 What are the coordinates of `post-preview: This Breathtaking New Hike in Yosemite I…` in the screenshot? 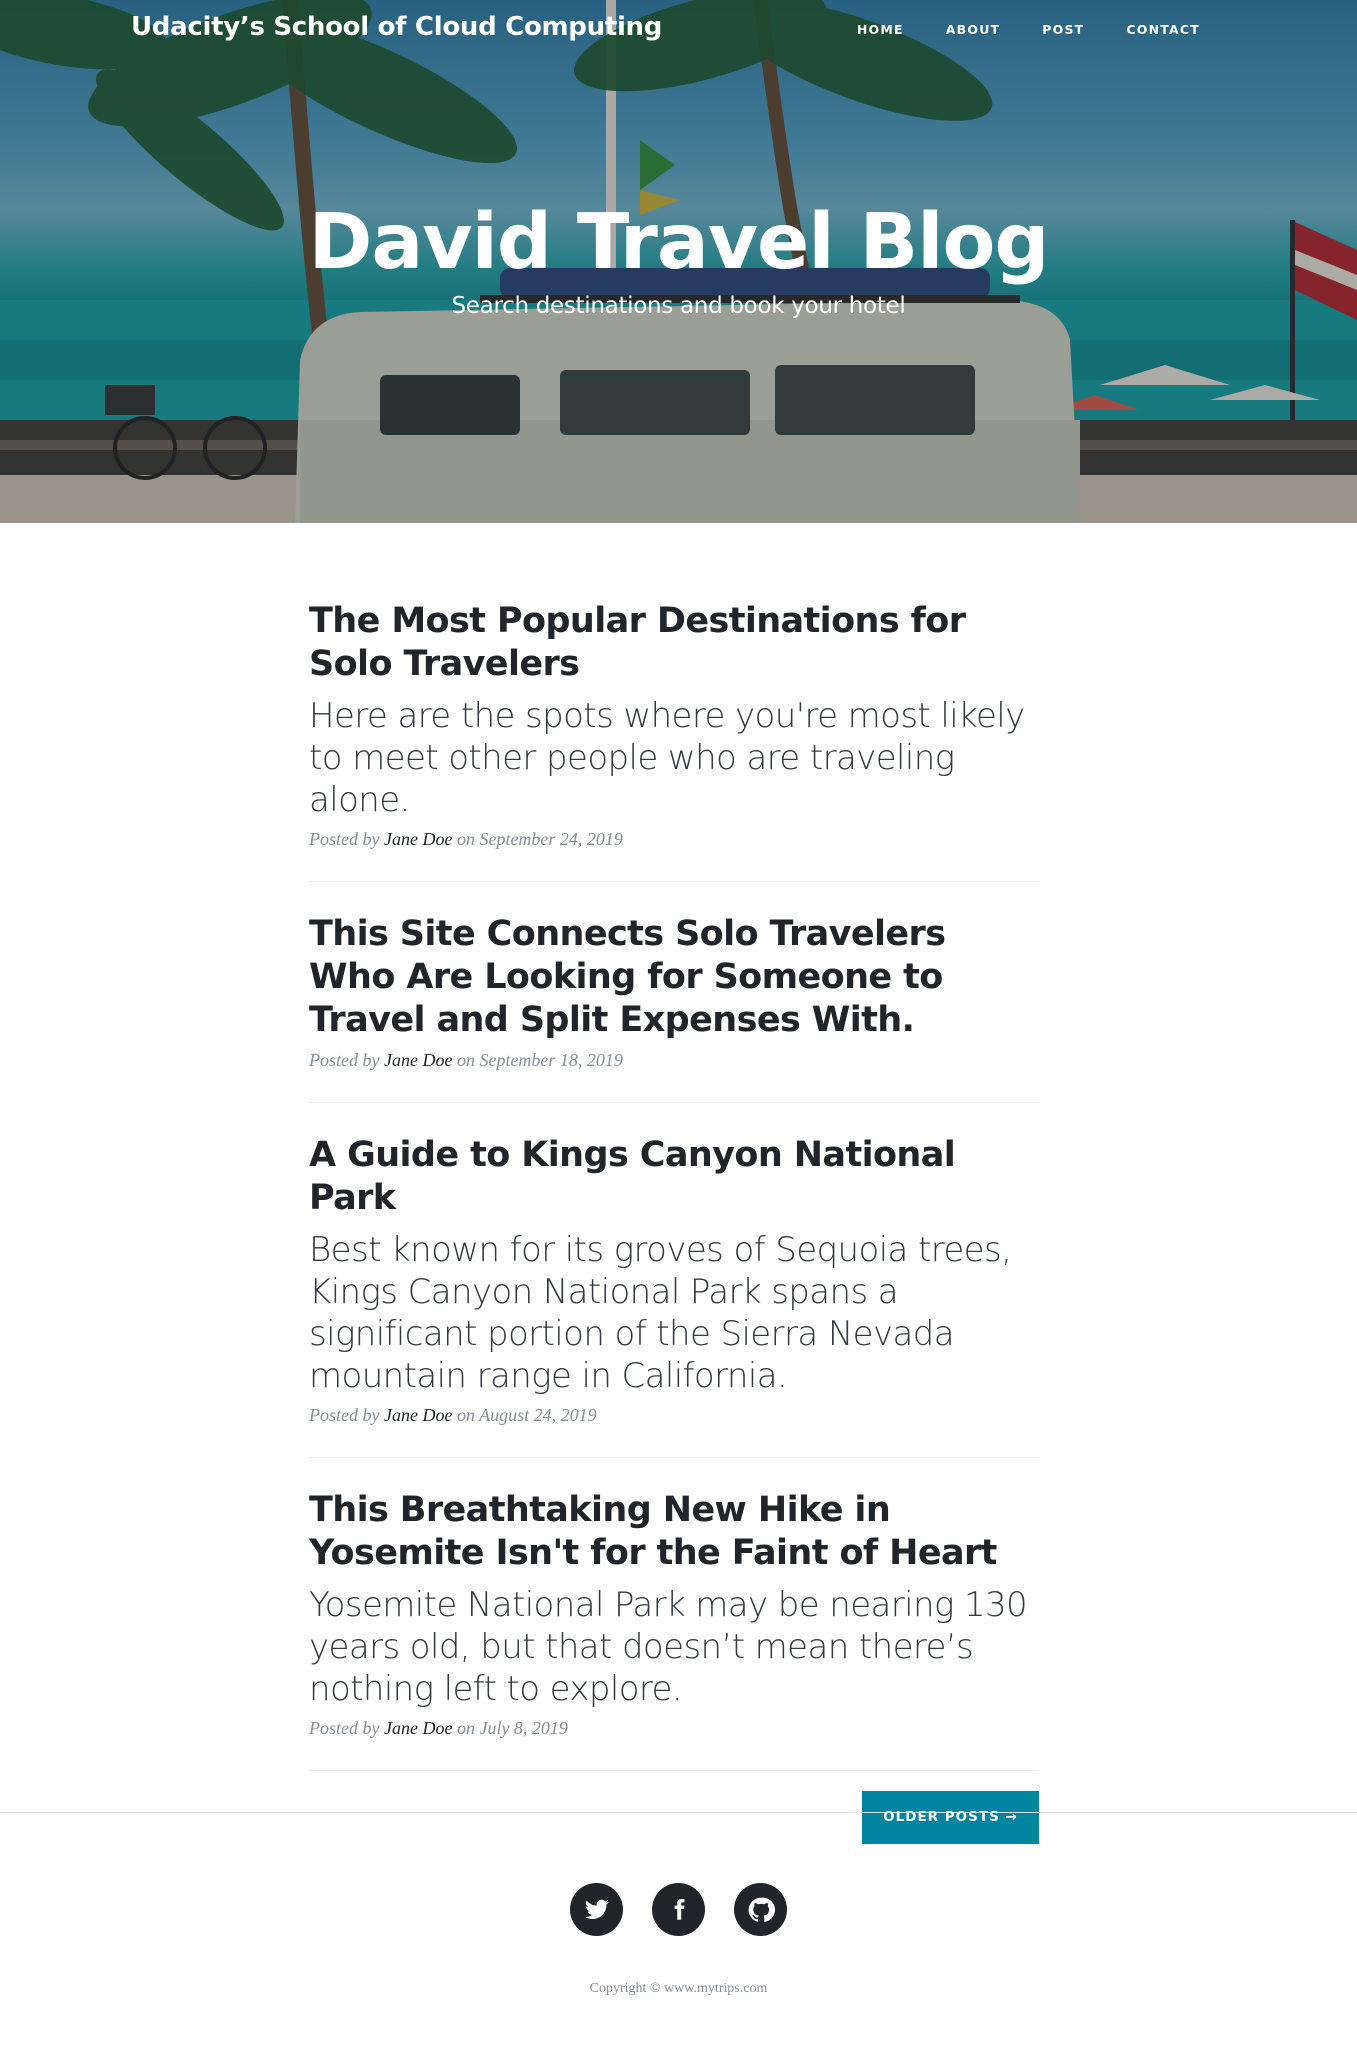 It's located at (674, 1630).